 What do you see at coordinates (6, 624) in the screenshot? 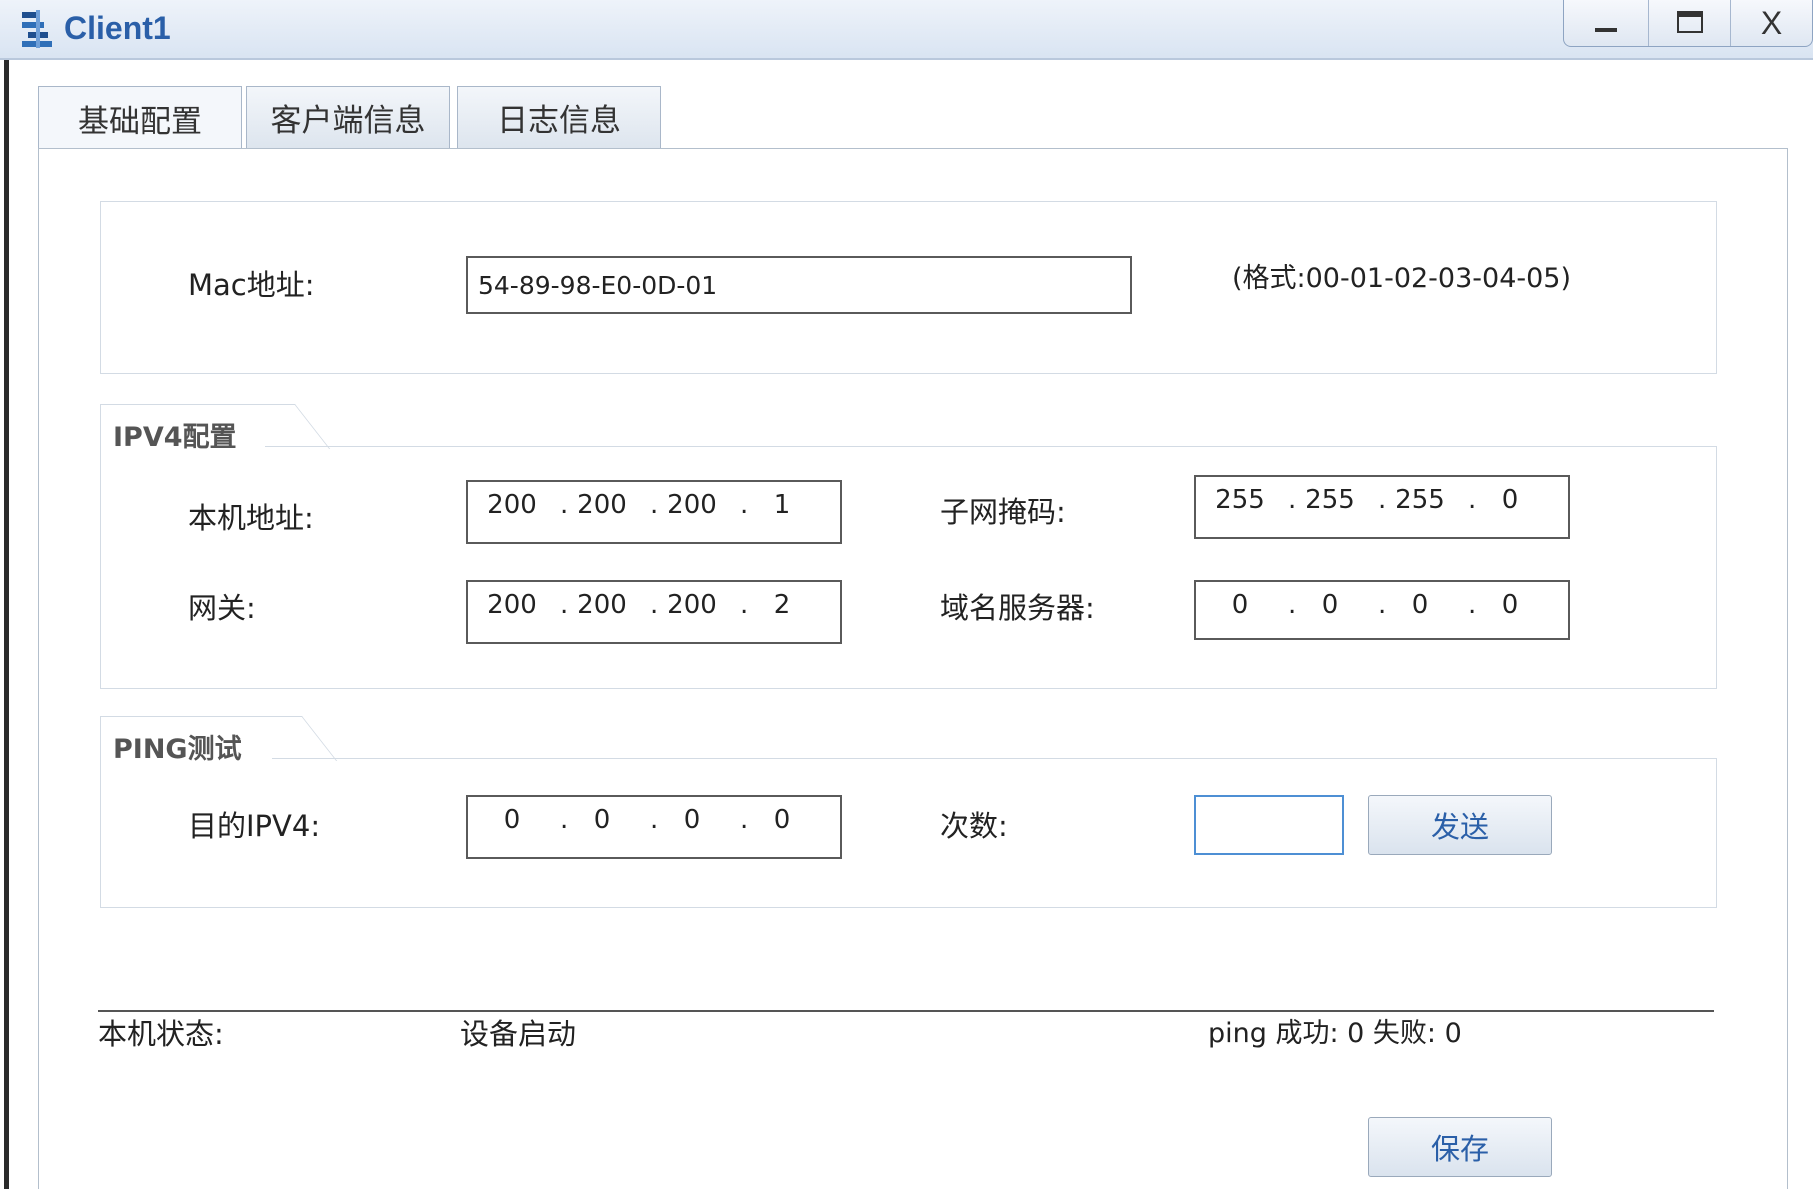
I see `window-left-border` at bounding box center [6, 624].